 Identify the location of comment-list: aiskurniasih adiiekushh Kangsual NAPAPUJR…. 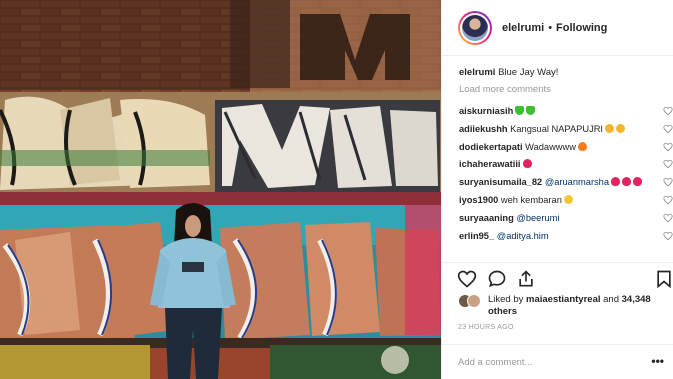
(566, 184).